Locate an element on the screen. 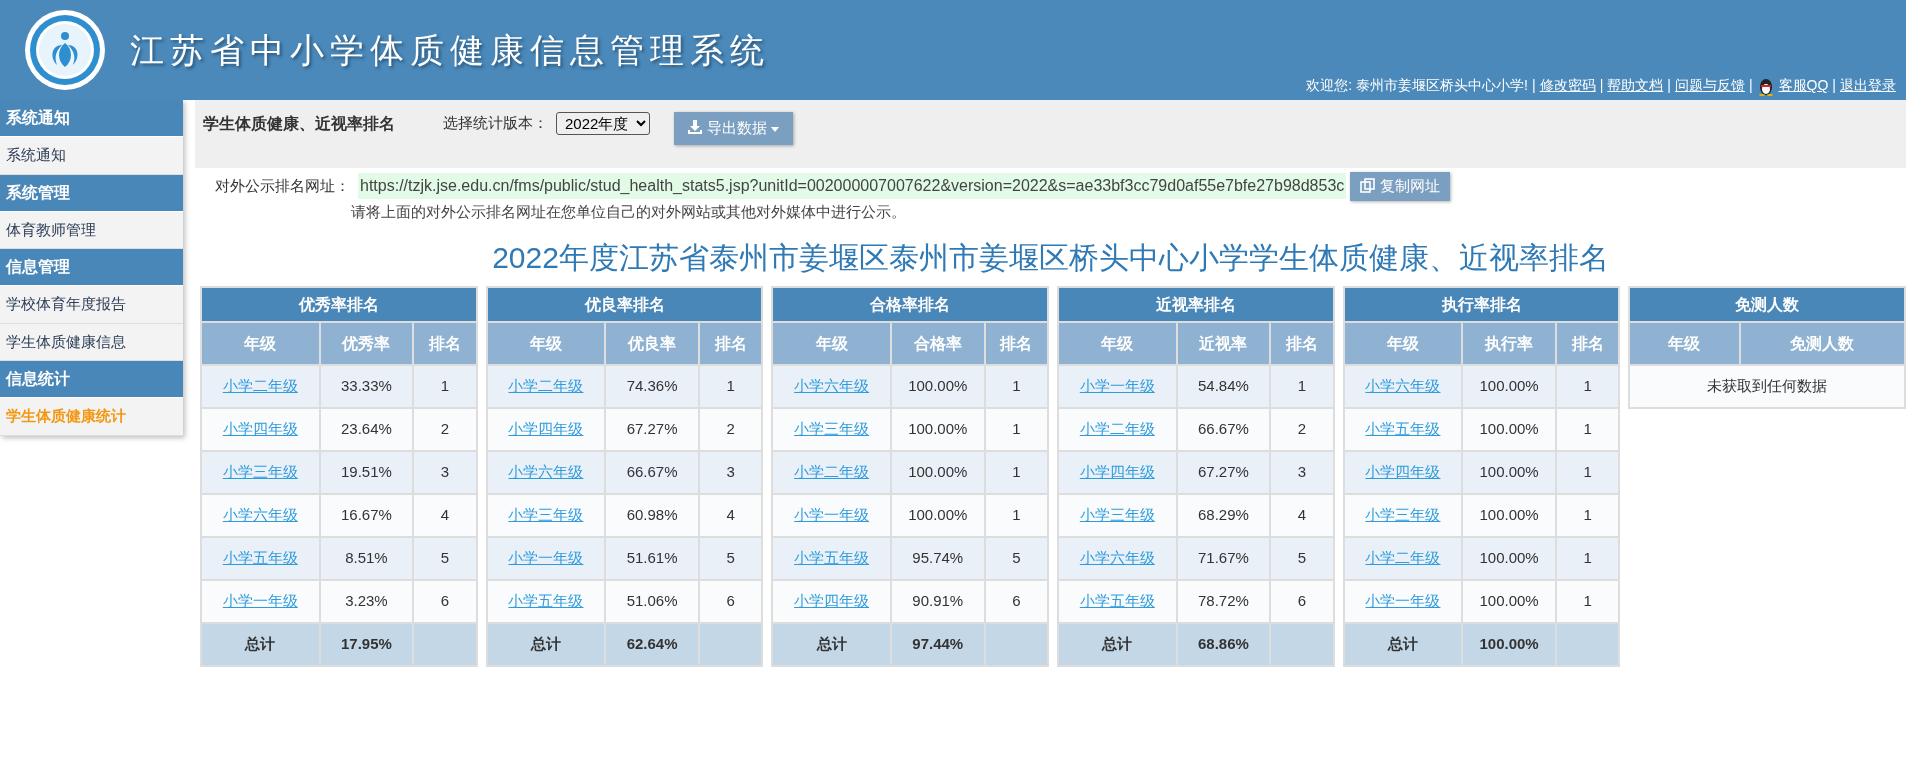  total-cell: 68.86% is located at coordinates (1223, 644).